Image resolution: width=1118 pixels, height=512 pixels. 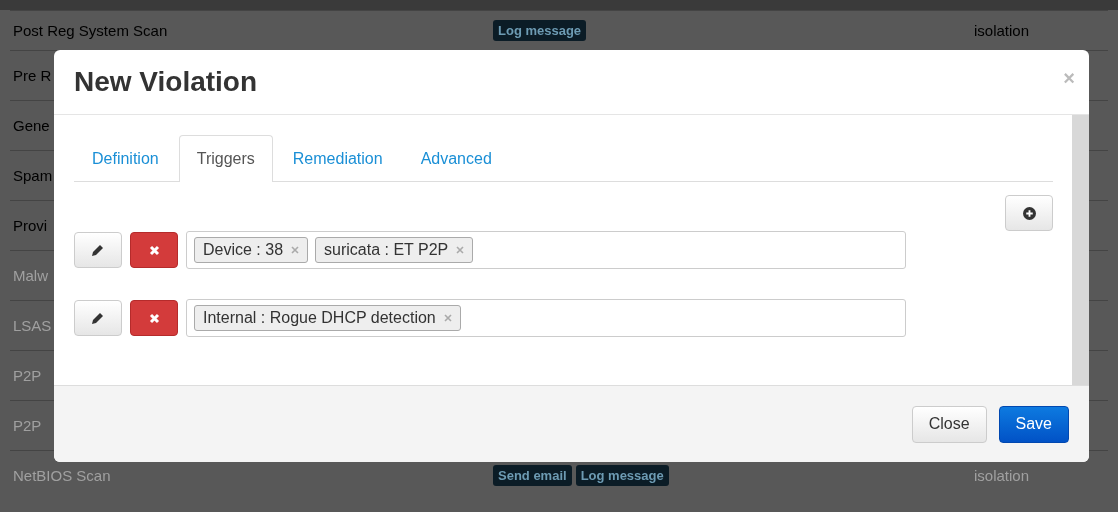 I want to click on violation-name: LSAS, so click(x=32, y=325).